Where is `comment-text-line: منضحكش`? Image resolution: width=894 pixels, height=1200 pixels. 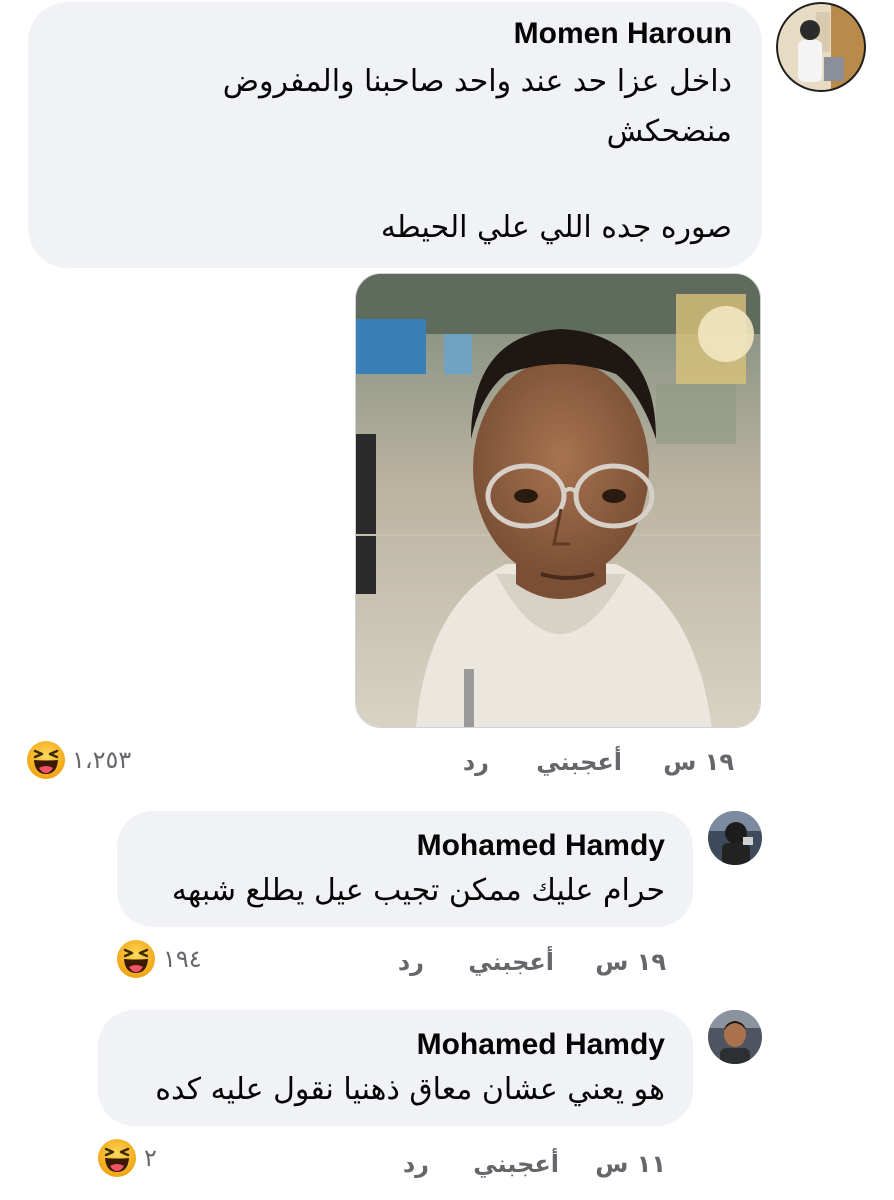
comment-text-line: منضحكش is located at coordinates (669, 131).